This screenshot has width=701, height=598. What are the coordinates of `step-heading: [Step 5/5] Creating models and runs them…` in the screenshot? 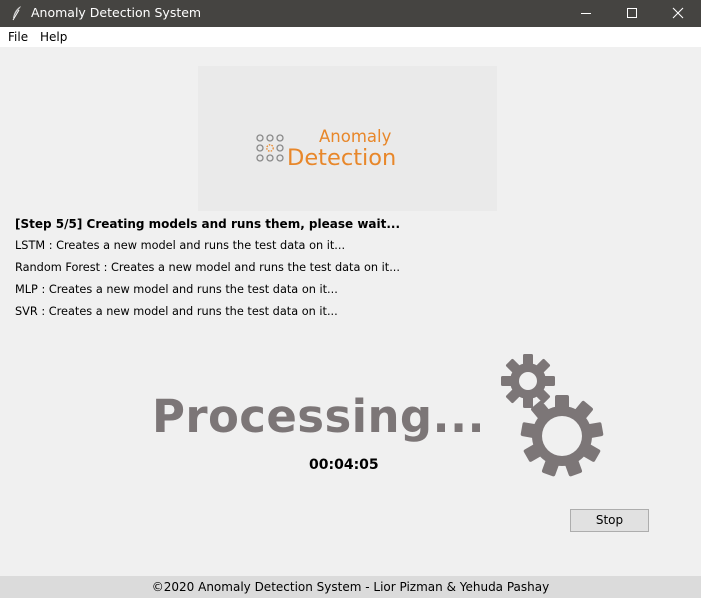 It's located at (208, 224).